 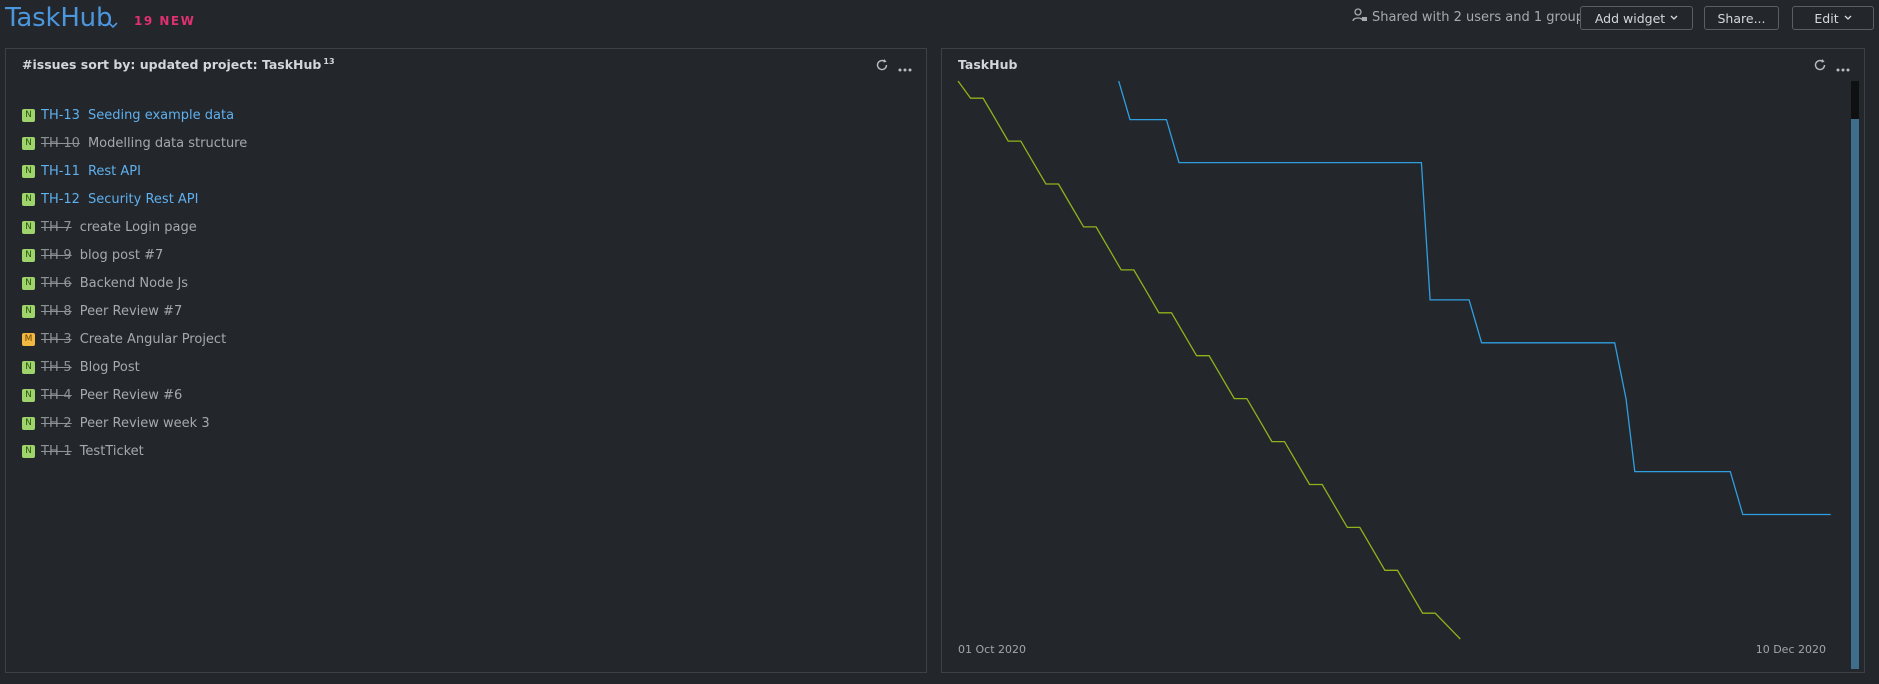 I want to click on issue-summary: create Login page, so click(x=138, y=227).